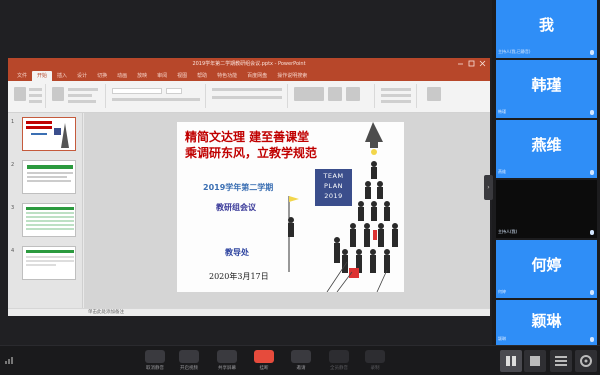 The image size is (600, 375). What do you see at coordinates (237, 252) in the screenshot?
I see `slide-office: 教导处` at bounding box center [237, 252].